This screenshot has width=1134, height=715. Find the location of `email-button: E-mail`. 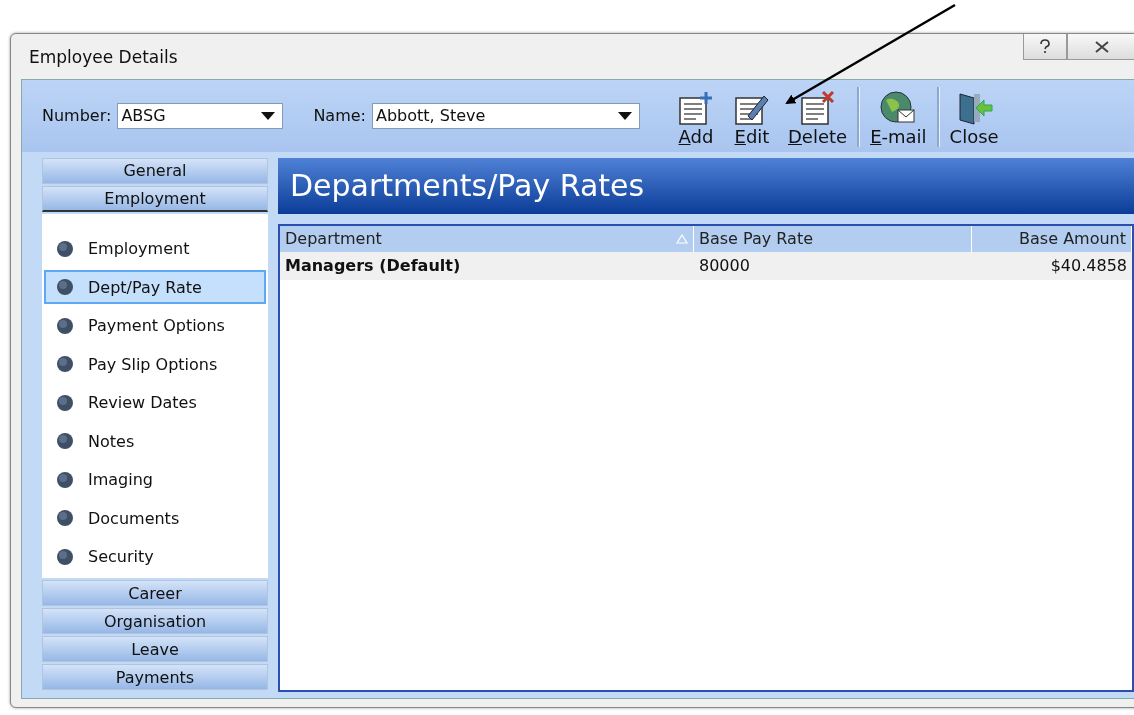

email-button: E-mail is located at coordinates (898, 118).